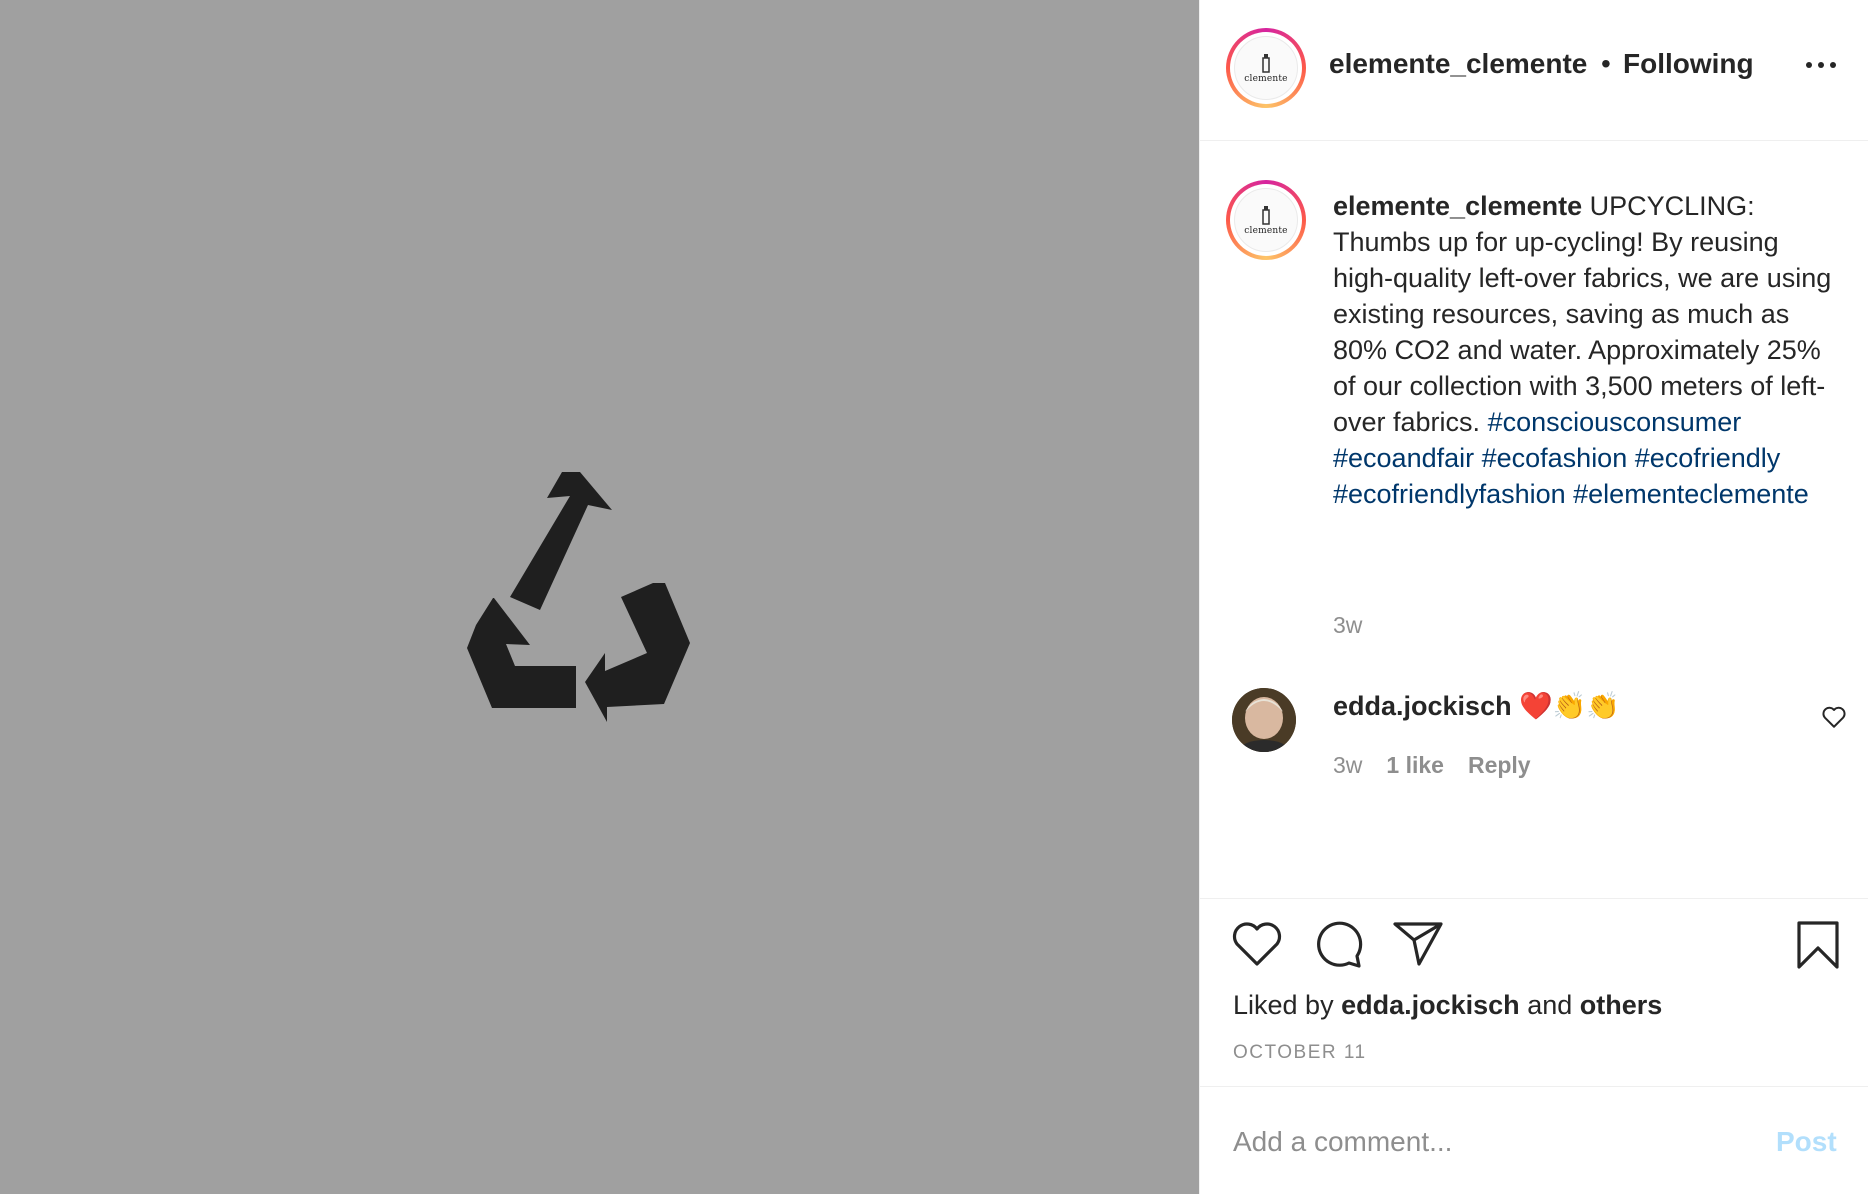 The image size is (1868, 1194). Describe the element at coordinates (1430, 1005) in the screenshot. I see `liked-by-user: edda.jockisch` at that location.